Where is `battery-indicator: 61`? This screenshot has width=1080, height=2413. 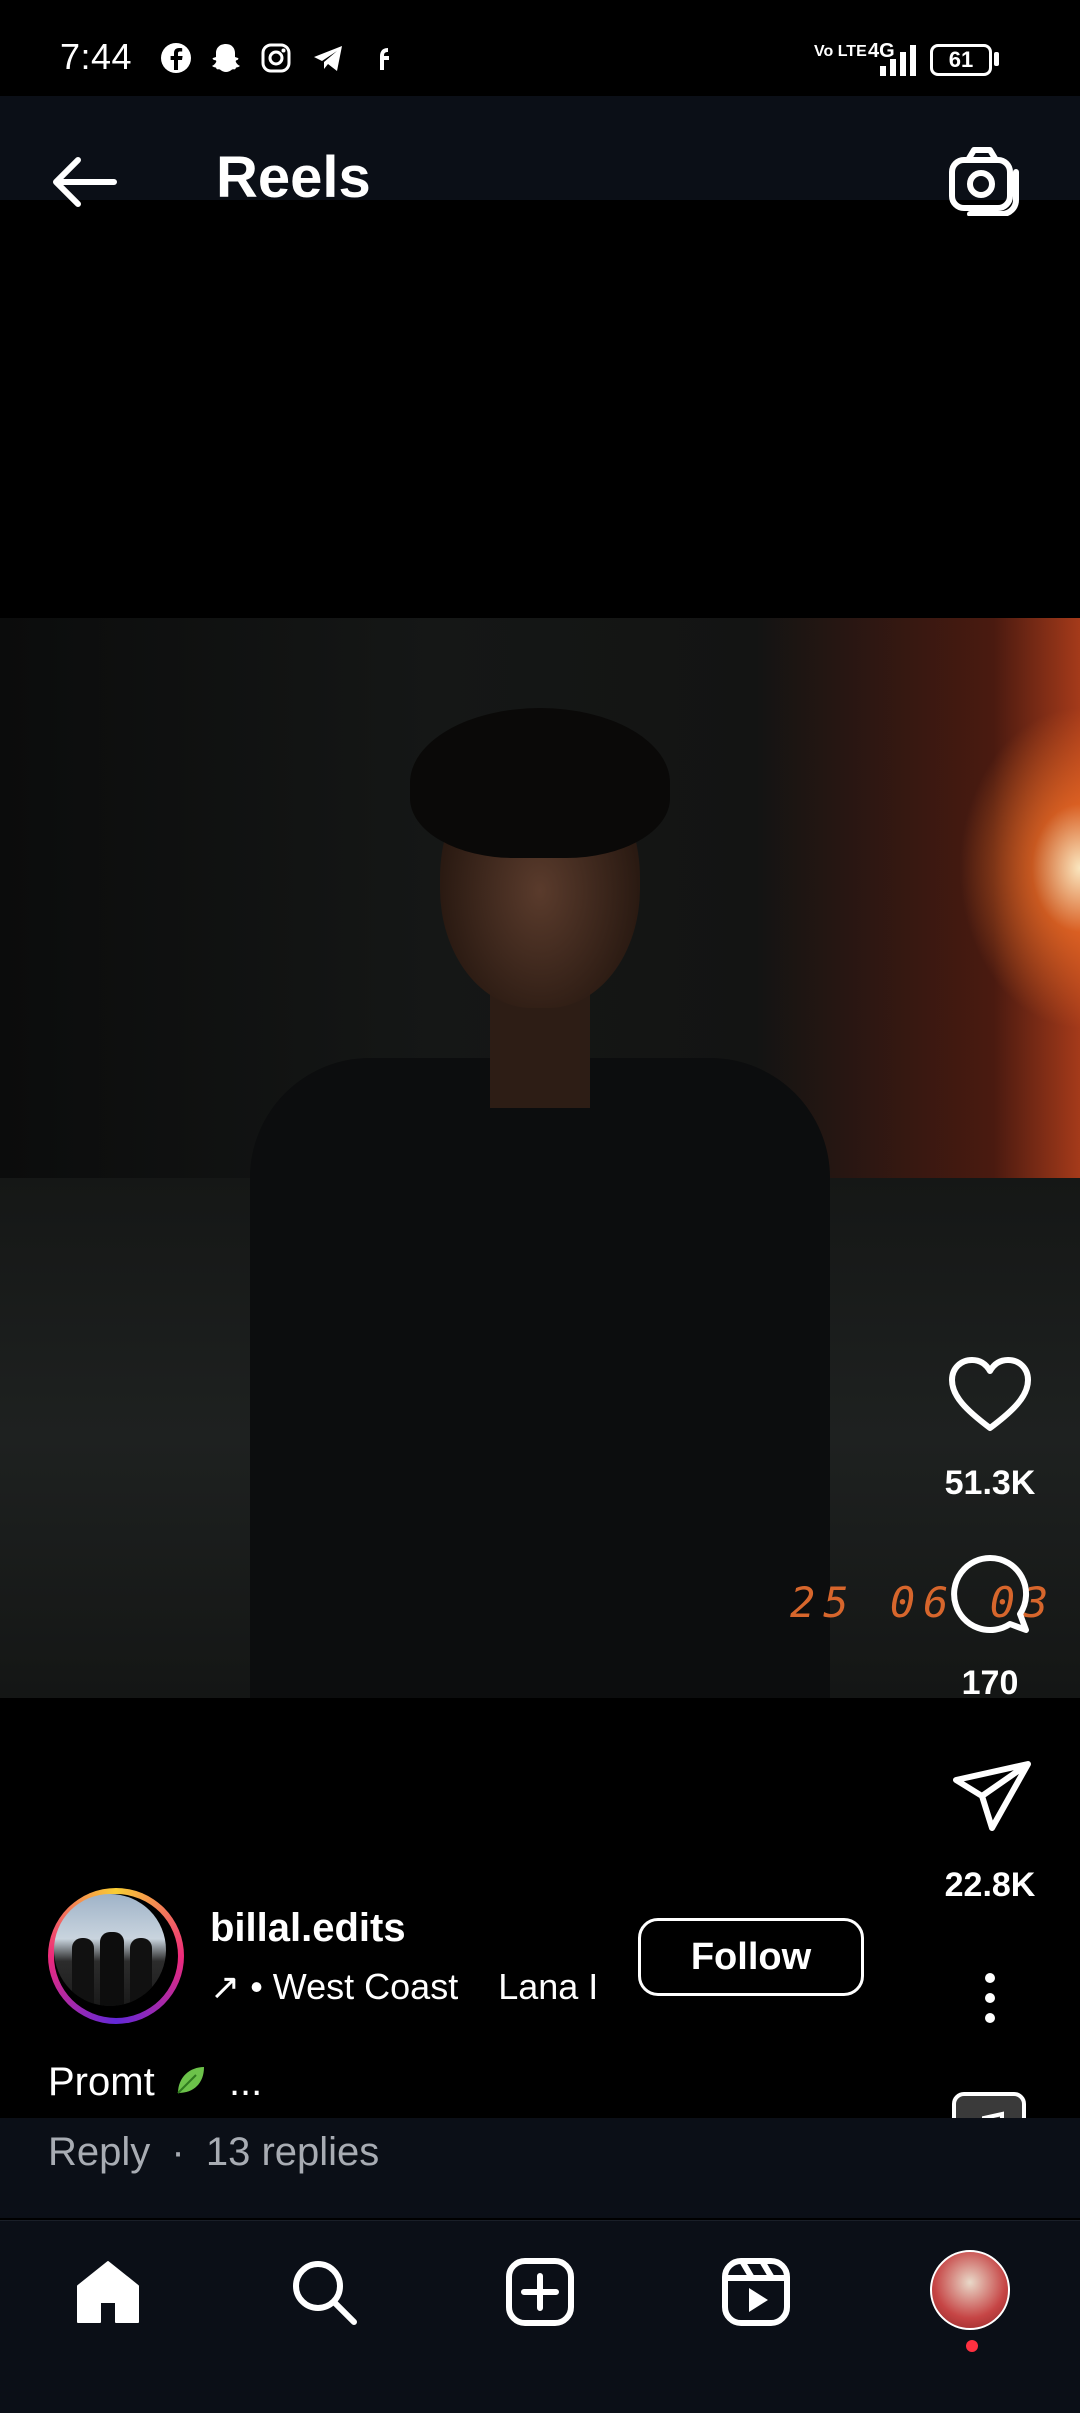 battery-indicator: 61 is located at coordinates (961, 60).